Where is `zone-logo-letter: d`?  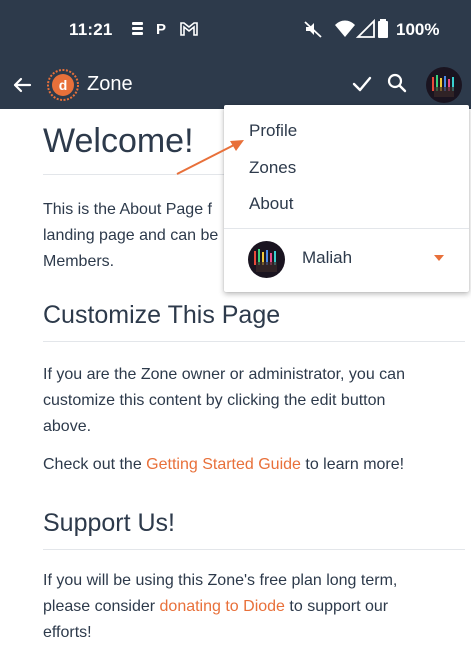
zone-logo-letter: d is located at coordinates (63, 85).